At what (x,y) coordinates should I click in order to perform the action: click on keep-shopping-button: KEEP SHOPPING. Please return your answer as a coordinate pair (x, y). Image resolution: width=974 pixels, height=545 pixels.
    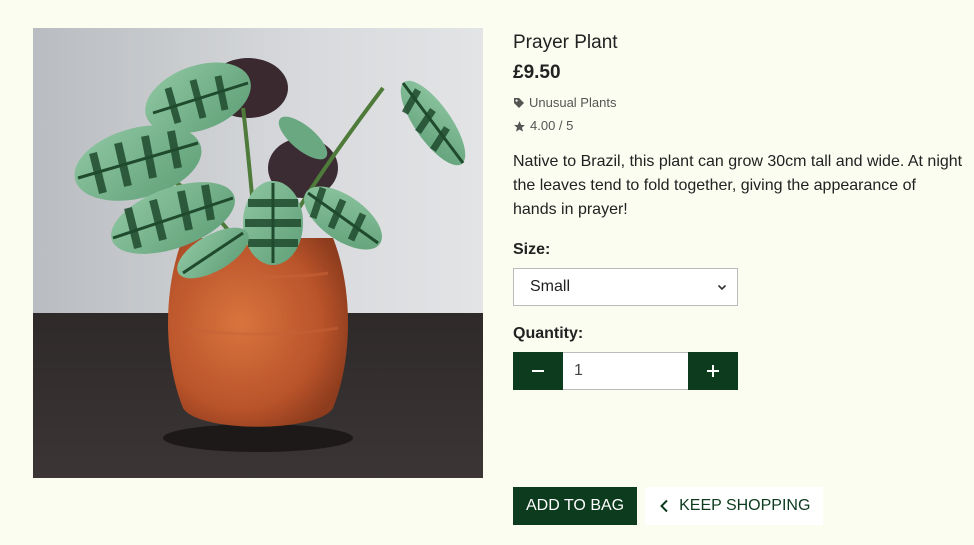
    Looking at the image, I should click on (734, 506).